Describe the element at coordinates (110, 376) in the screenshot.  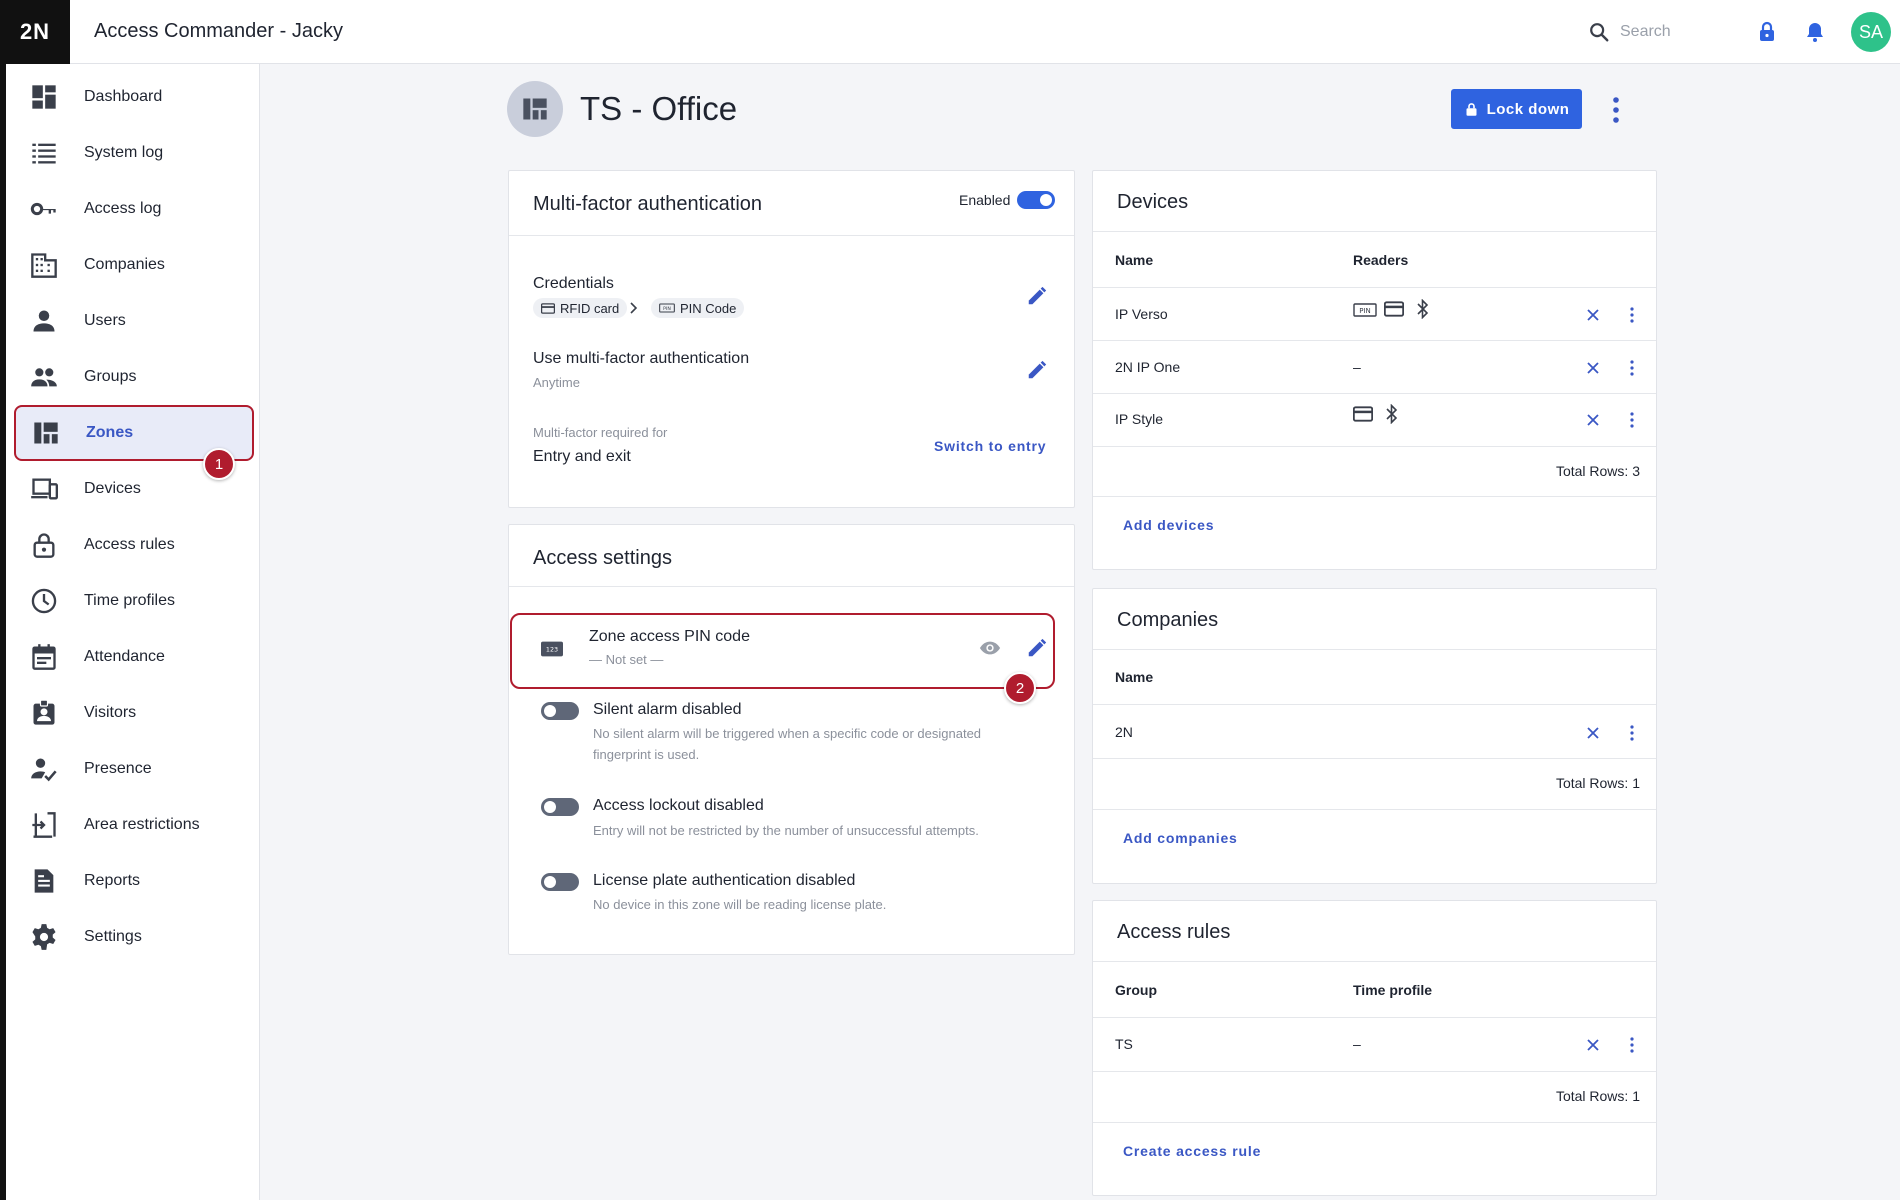
I see `sidebar-item-label: Groups` at that location.